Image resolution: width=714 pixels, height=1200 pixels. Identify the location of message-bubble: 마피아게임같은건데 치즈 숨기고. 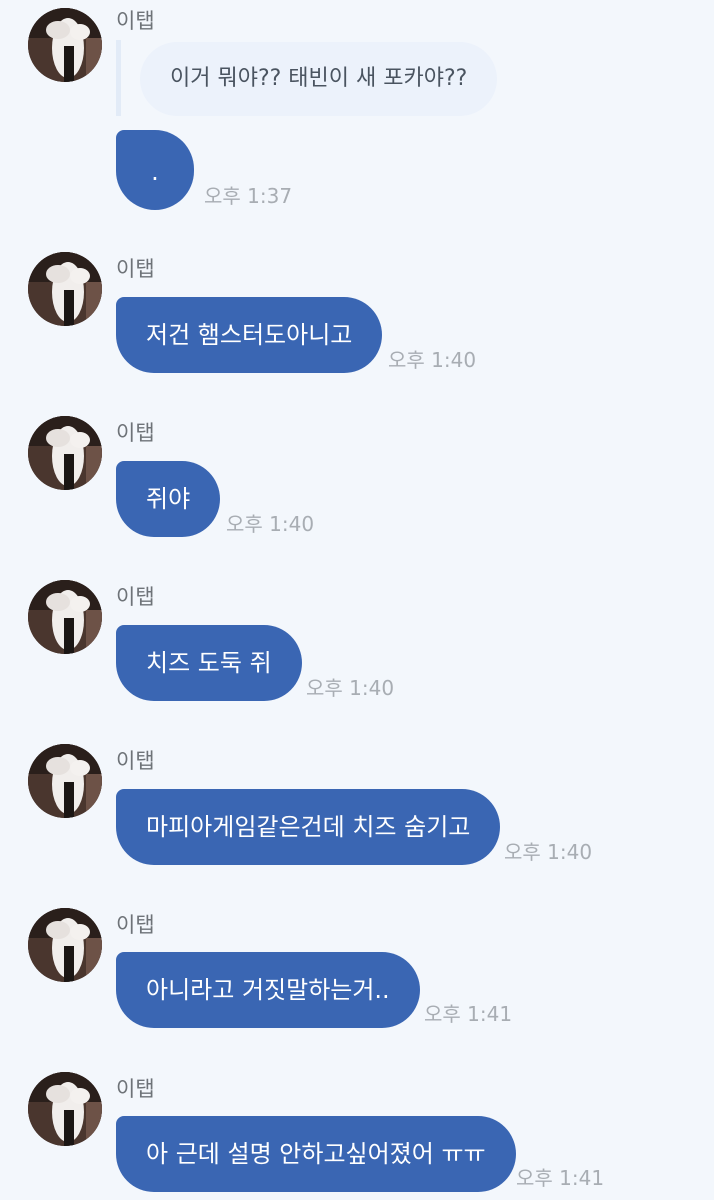
(308, 827).